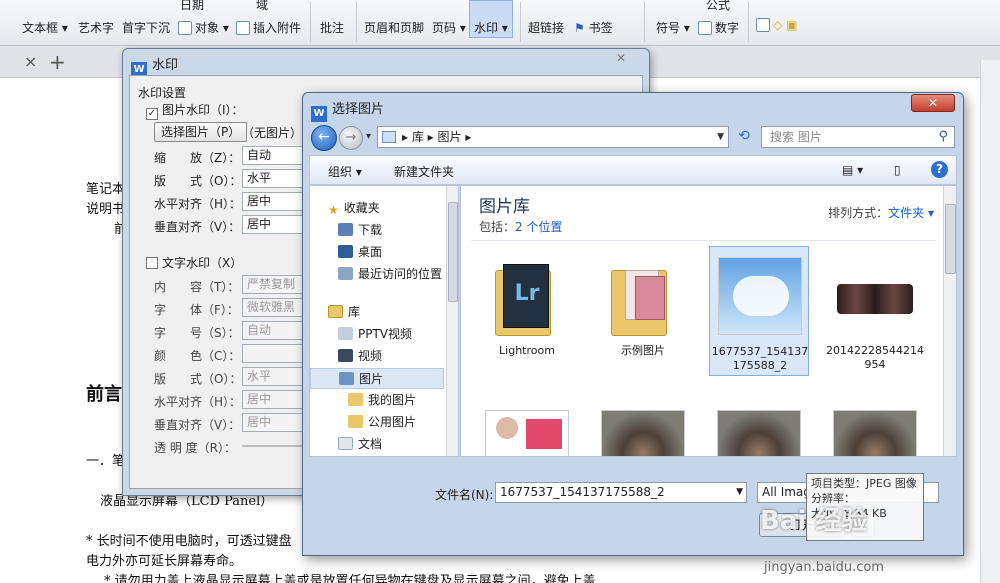 This screenshot has width=1000, height=583. Describe the element at coordinates (192, 6) in the screenshot. I see `ribbon-date-item: 日期` at that location.